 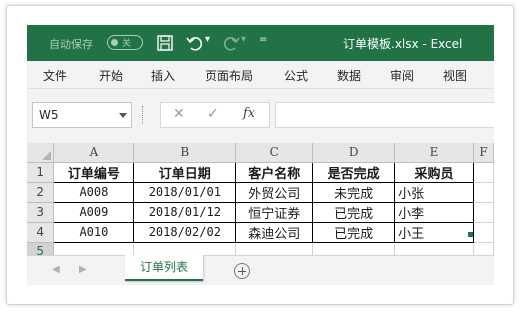 What do you see at coordinates (94, 248) in the screenshot?
I see `cell-a5` at bounding box center [94, 248].